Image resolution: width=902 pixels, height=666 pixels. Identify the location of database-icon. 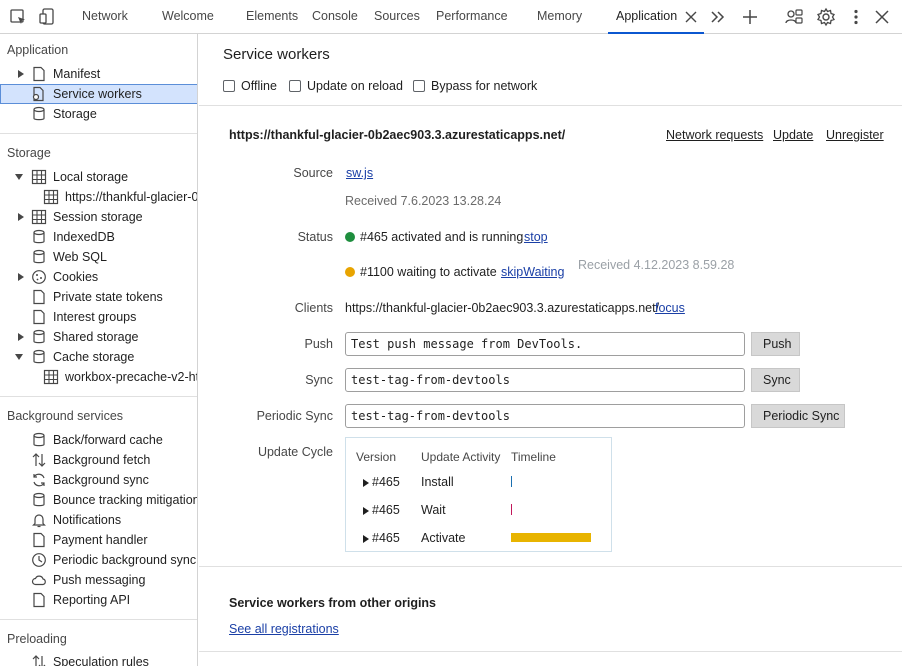
(39, 440).